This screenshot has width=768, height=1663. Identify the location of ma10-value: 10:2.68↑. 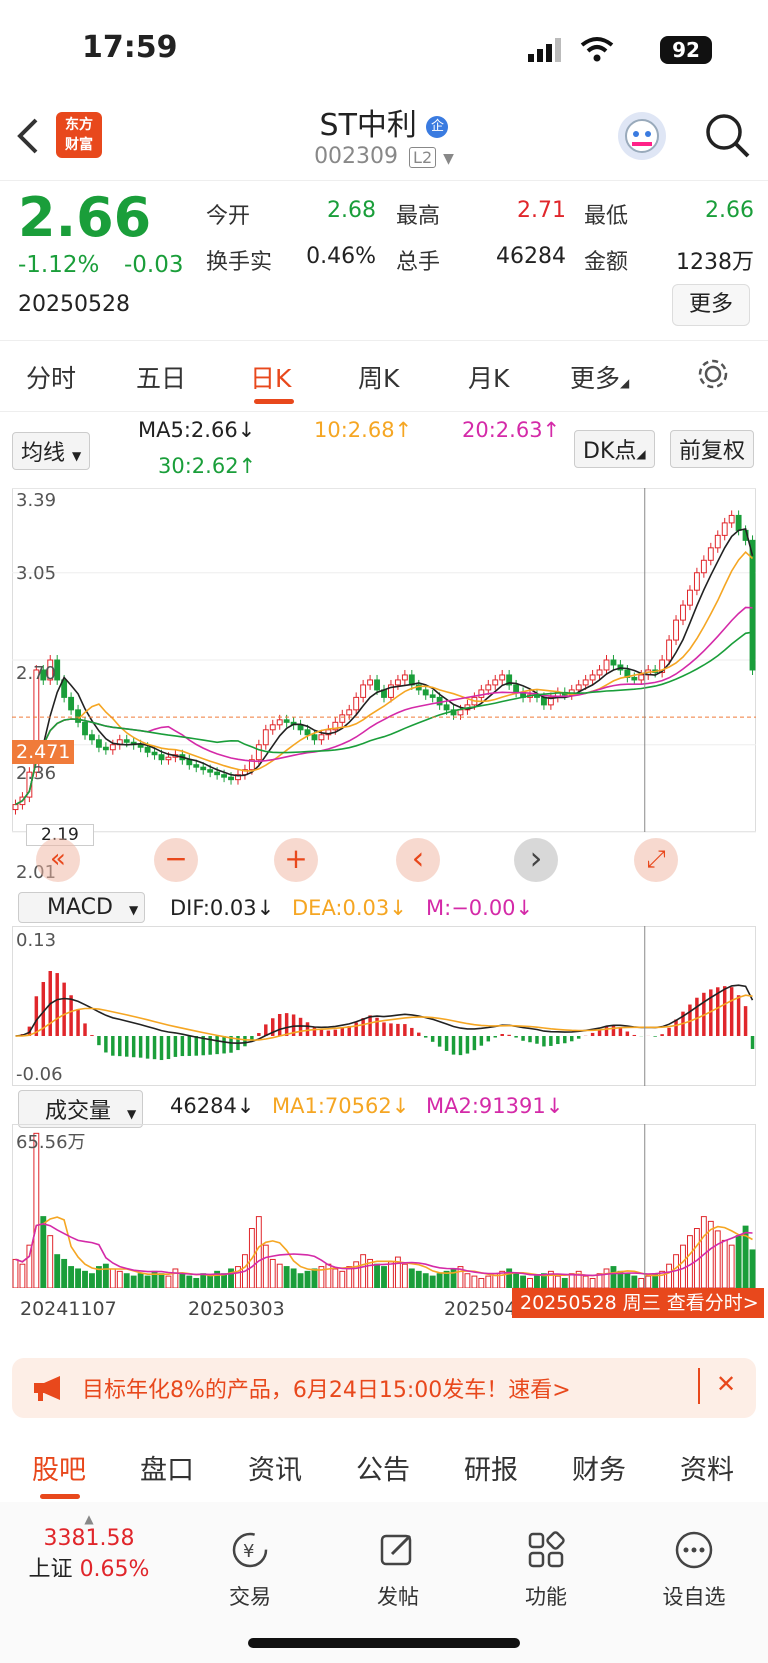
(363, 430).